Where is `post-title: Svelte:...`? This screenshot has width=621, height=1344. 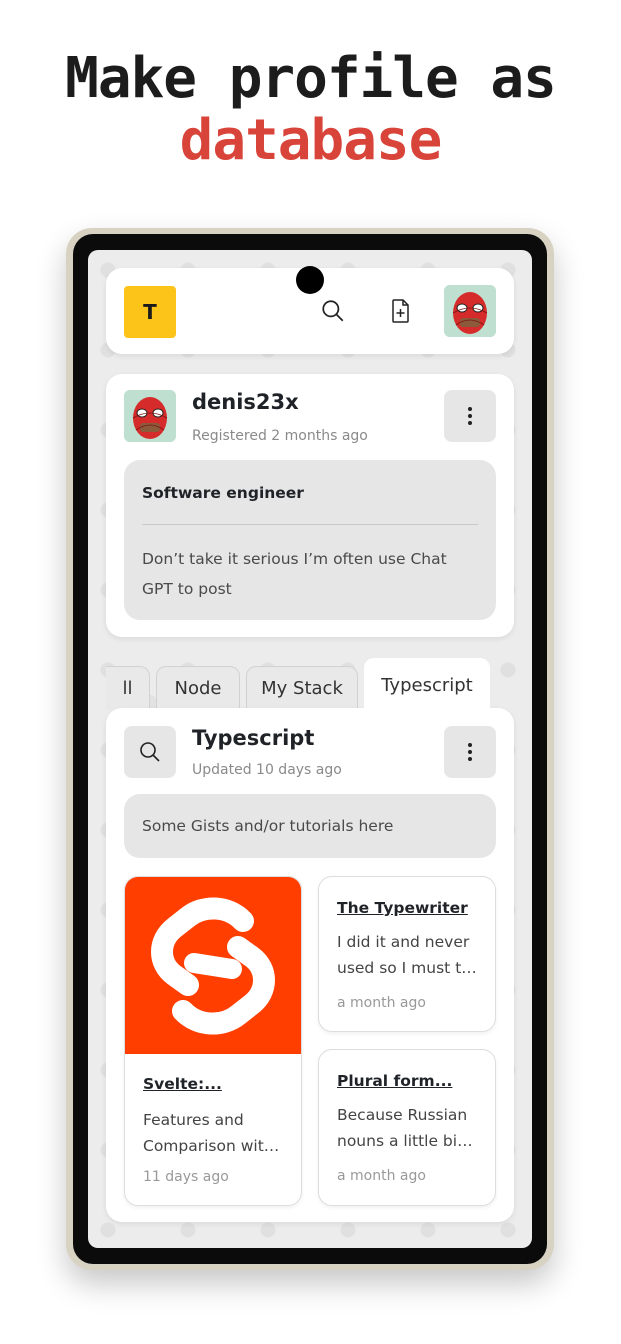 post-title: Svelte:... is located at coordinates (213, 1084).